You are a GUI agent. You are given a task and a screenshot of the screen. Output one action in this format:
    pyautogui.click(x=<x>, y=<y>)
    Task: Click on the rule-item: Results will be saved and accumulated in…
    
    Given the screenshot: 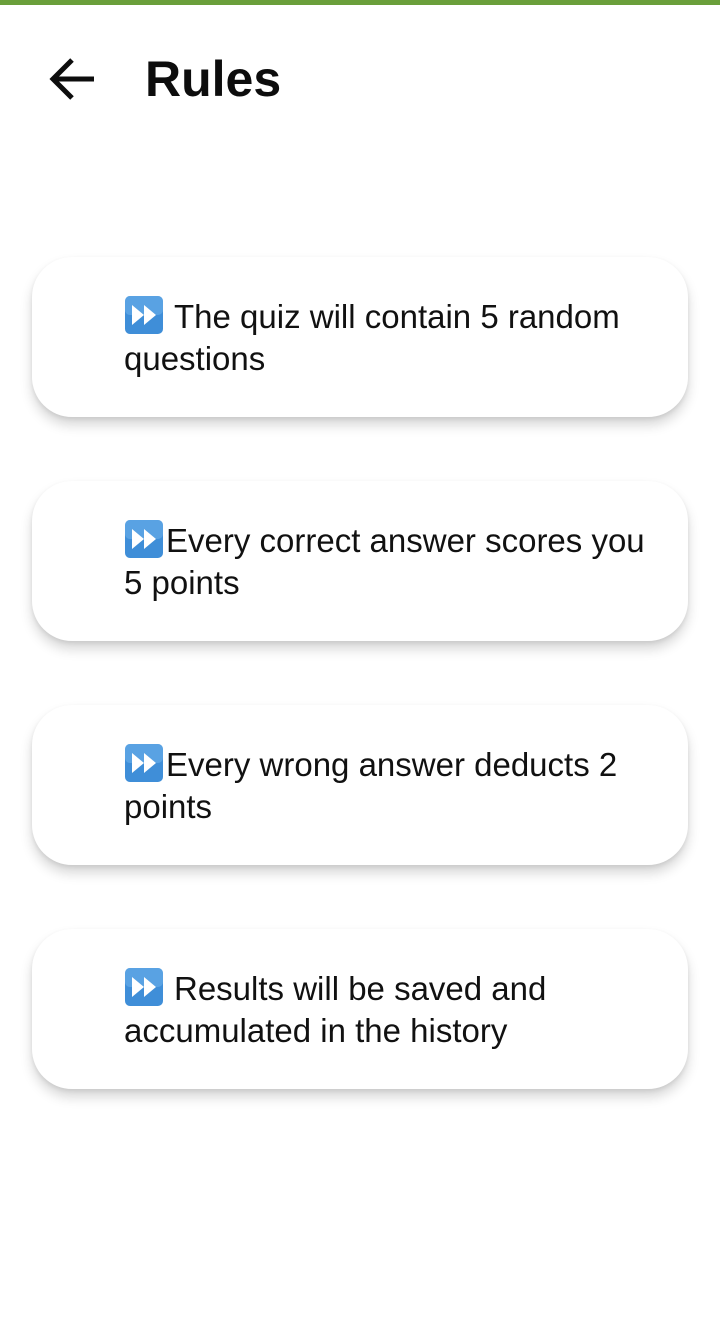 What is the action you would take?
    pyautogui.click(x=394, y=1009)
    